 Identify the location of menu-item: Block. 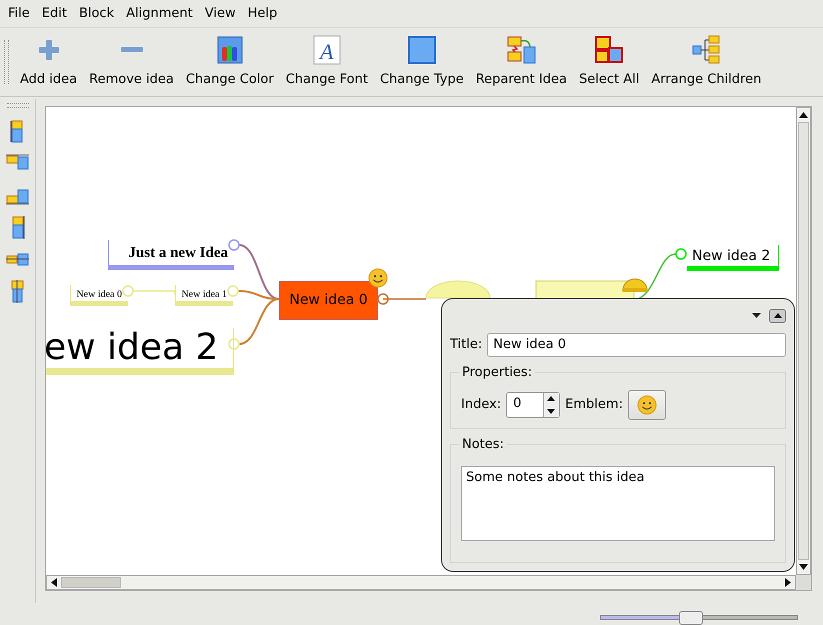
(96, 13).